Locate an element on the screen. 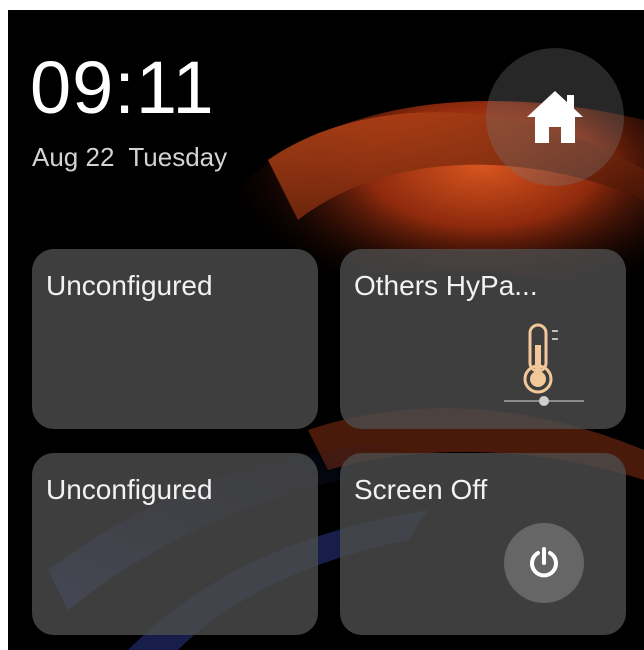 The height and width of the screenshot is (650, 644). clock-time: 09:11 is located at coordinates (122, 87).